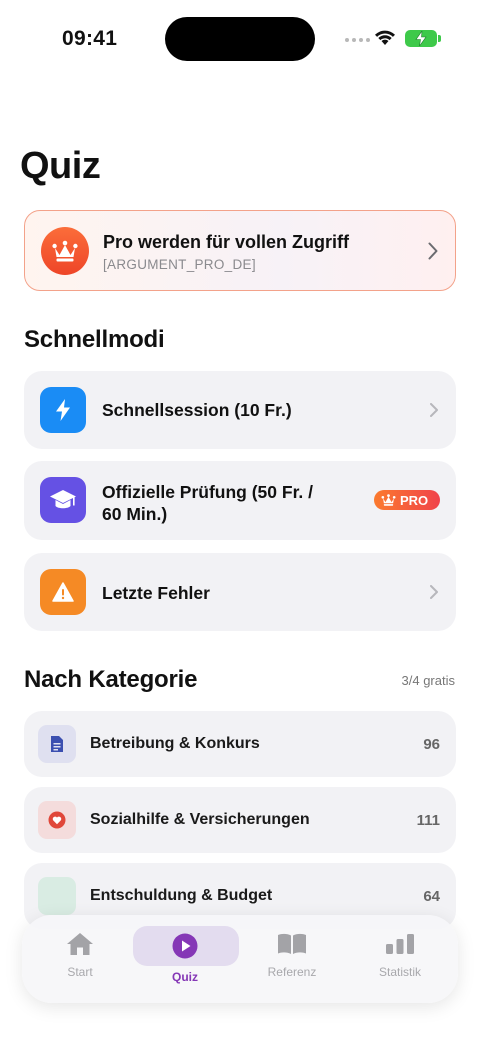  I want to click on dynamic-island, so click(240, 39).